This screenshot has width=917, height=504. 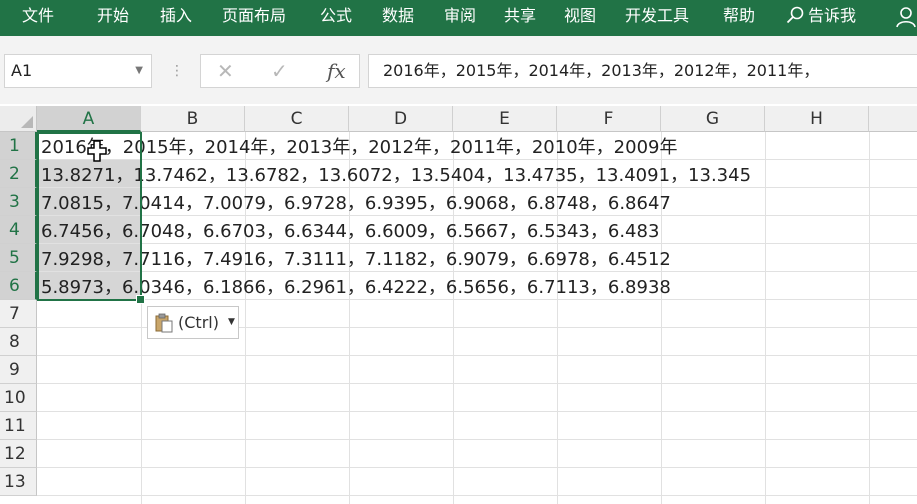 What do you see at coordinates (18, 342) in the screenshot?
I see `row-header-8: 8` at bounding box center [18, 342].